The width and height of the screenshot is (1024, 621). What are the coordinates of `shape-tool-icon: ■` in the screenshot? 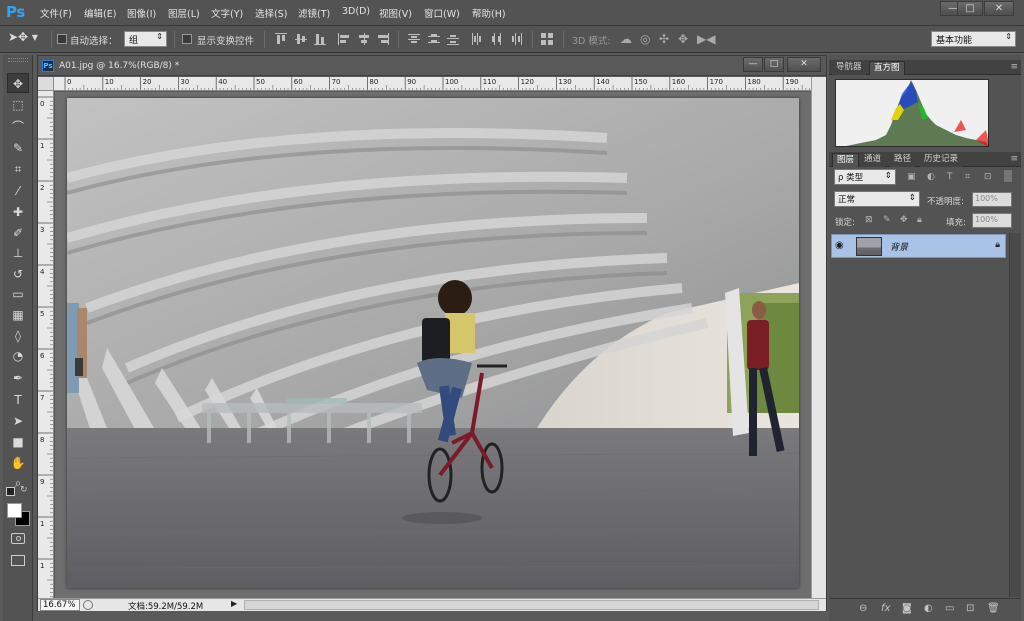 It's located at (18, 442).